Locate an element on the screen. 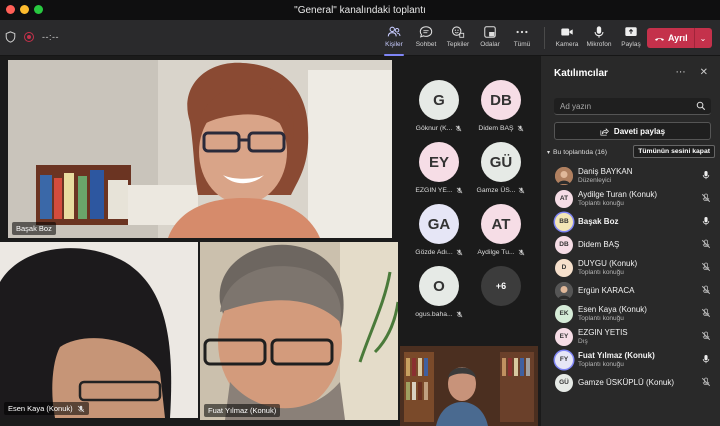 Image resolution: width=720 pixels, height=426 pixels. self-video-feed-image is located at coordinates (469, 386).